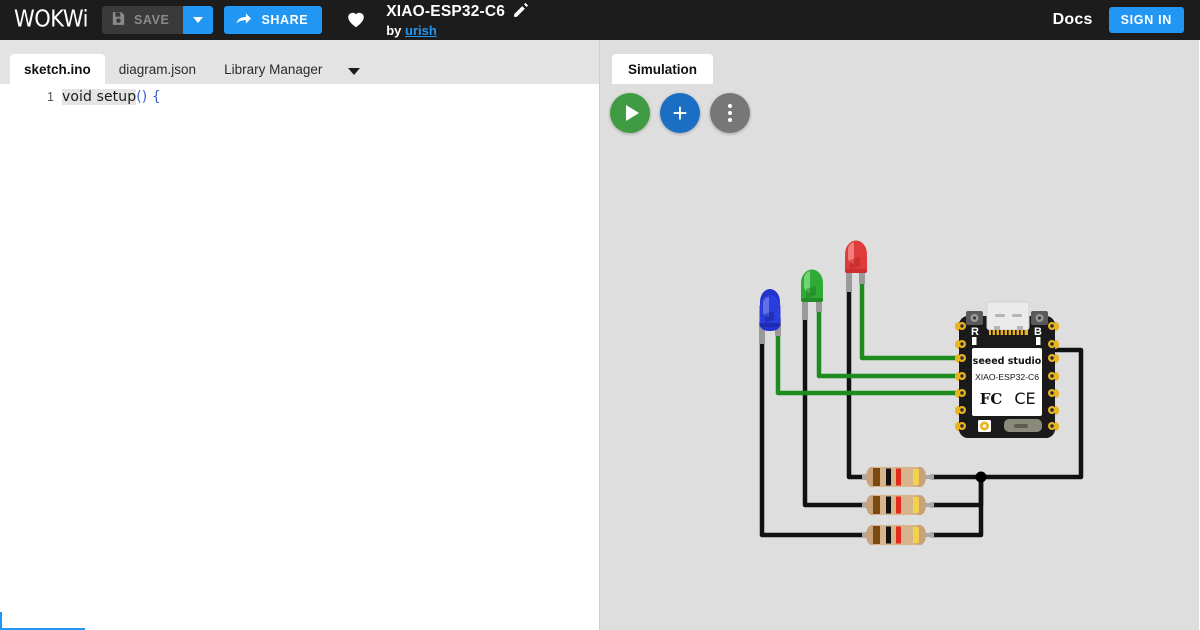 The height and width of the screenshot is (630, 1200). What do you see at coordinates (1023, 425) in the screenshot?
I see `board-antenna-connector` at bounding box center [1023, 425].